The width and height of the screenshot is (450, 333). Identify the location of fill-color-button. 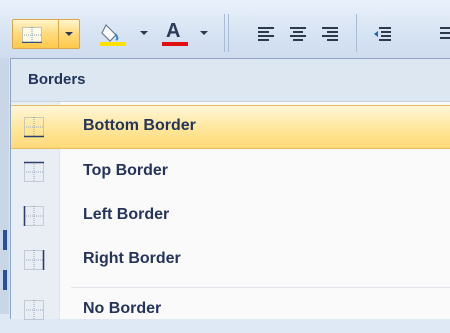
(126, 34).